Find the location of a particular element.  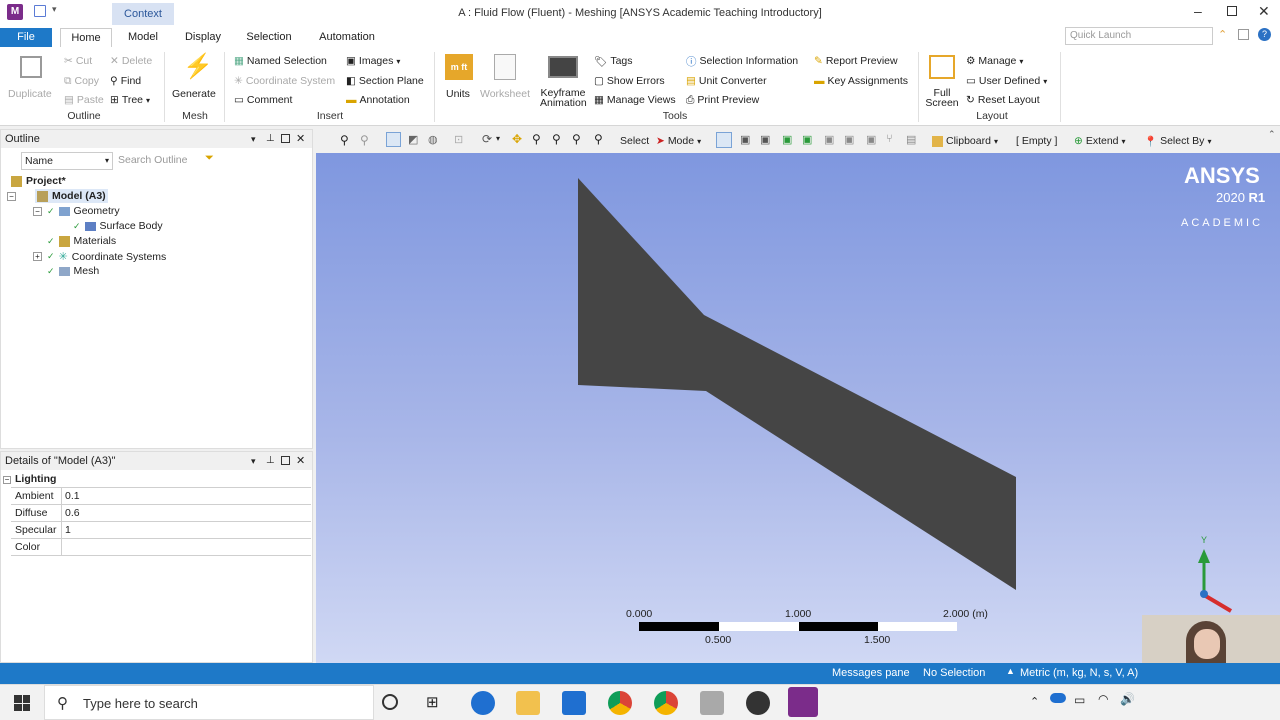

minimize-icon: – is located at coordinates (1198, 11).